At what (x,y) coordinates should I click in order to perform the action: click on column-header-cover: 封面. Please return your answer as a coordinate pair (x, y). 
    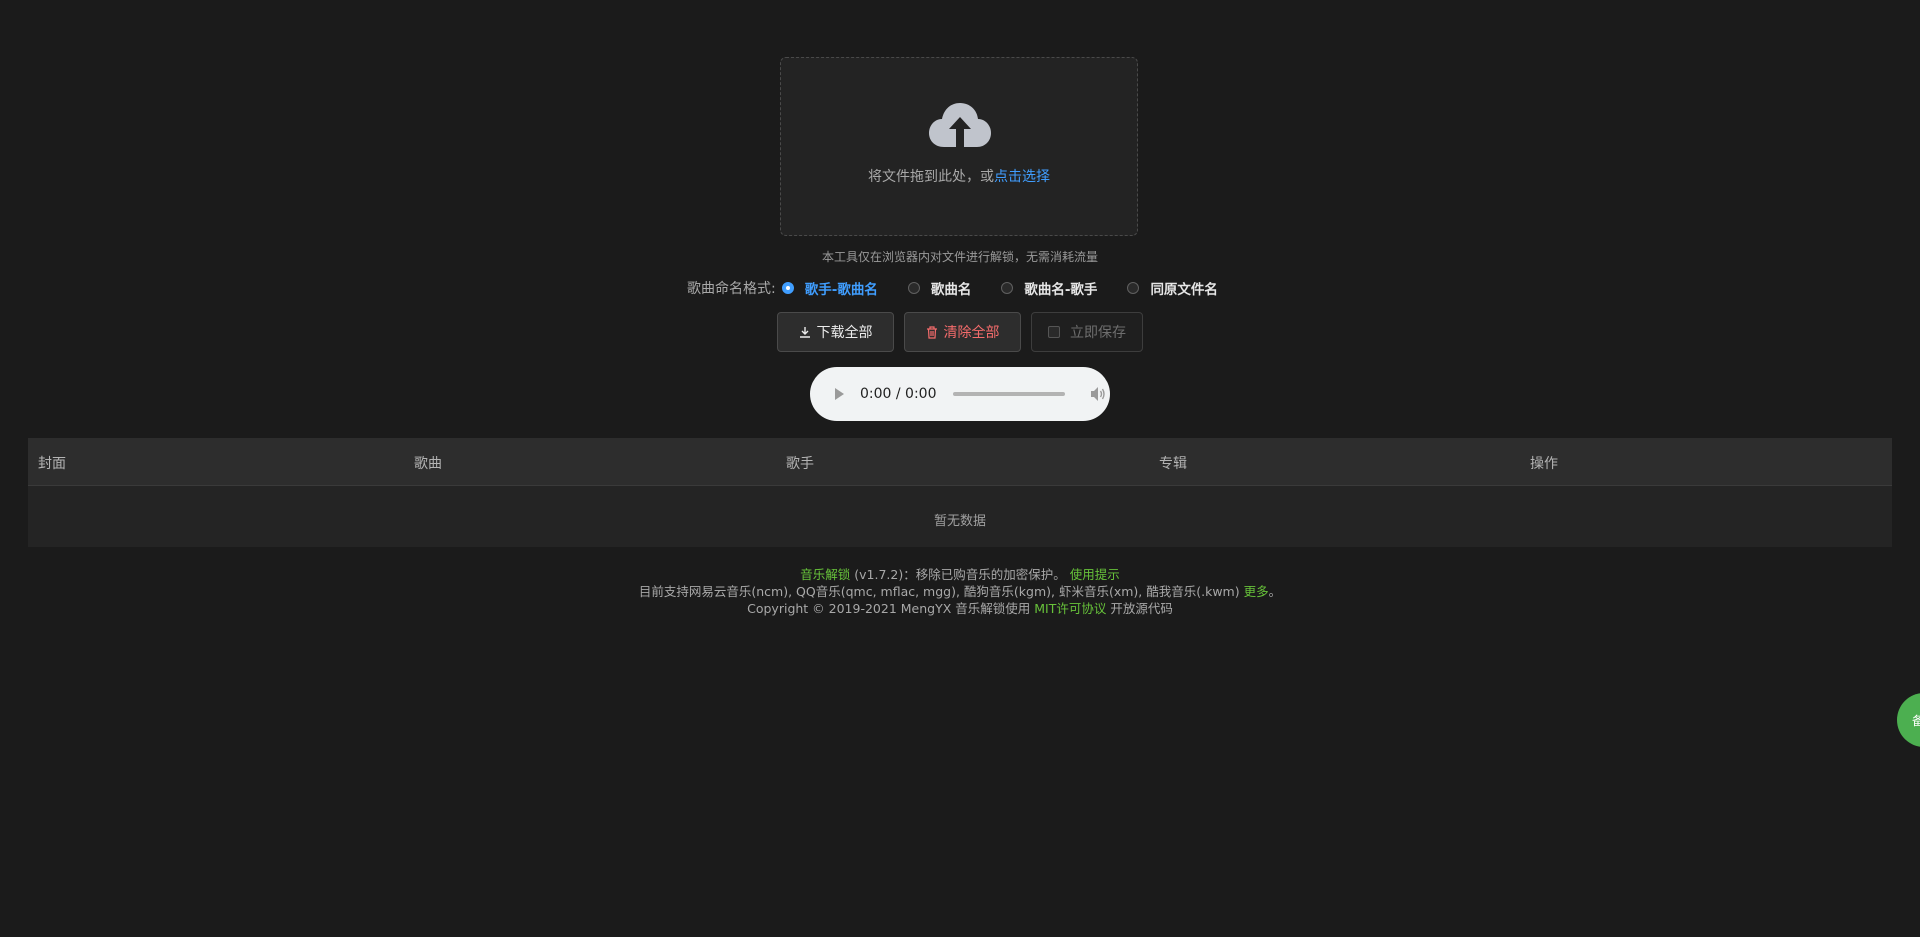
    Looking at the image, I should click on (52, 464).